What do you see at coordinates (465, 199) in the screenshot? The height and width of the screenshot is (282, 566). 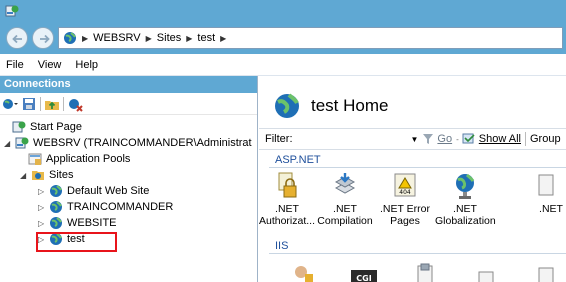 I see `feature-net-globalization: .NET Globalization` at bounding box center [465, 199].